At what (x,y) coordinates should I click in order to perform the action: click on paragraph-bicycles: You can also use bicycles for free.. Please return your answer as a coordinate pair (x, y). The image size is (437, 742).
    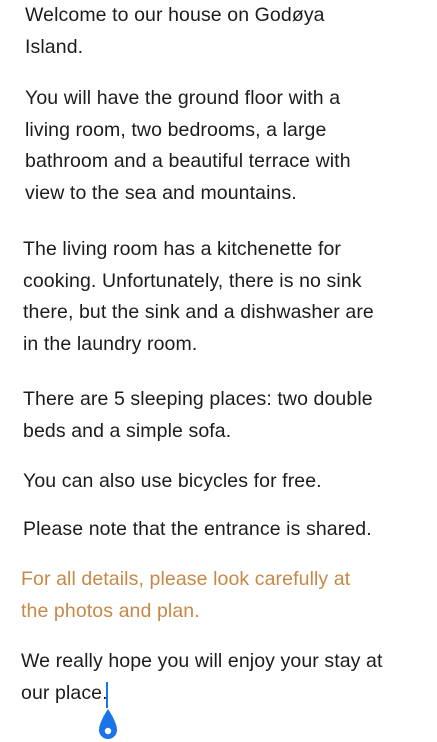
    Looking at the image, I should click on (172, 482).